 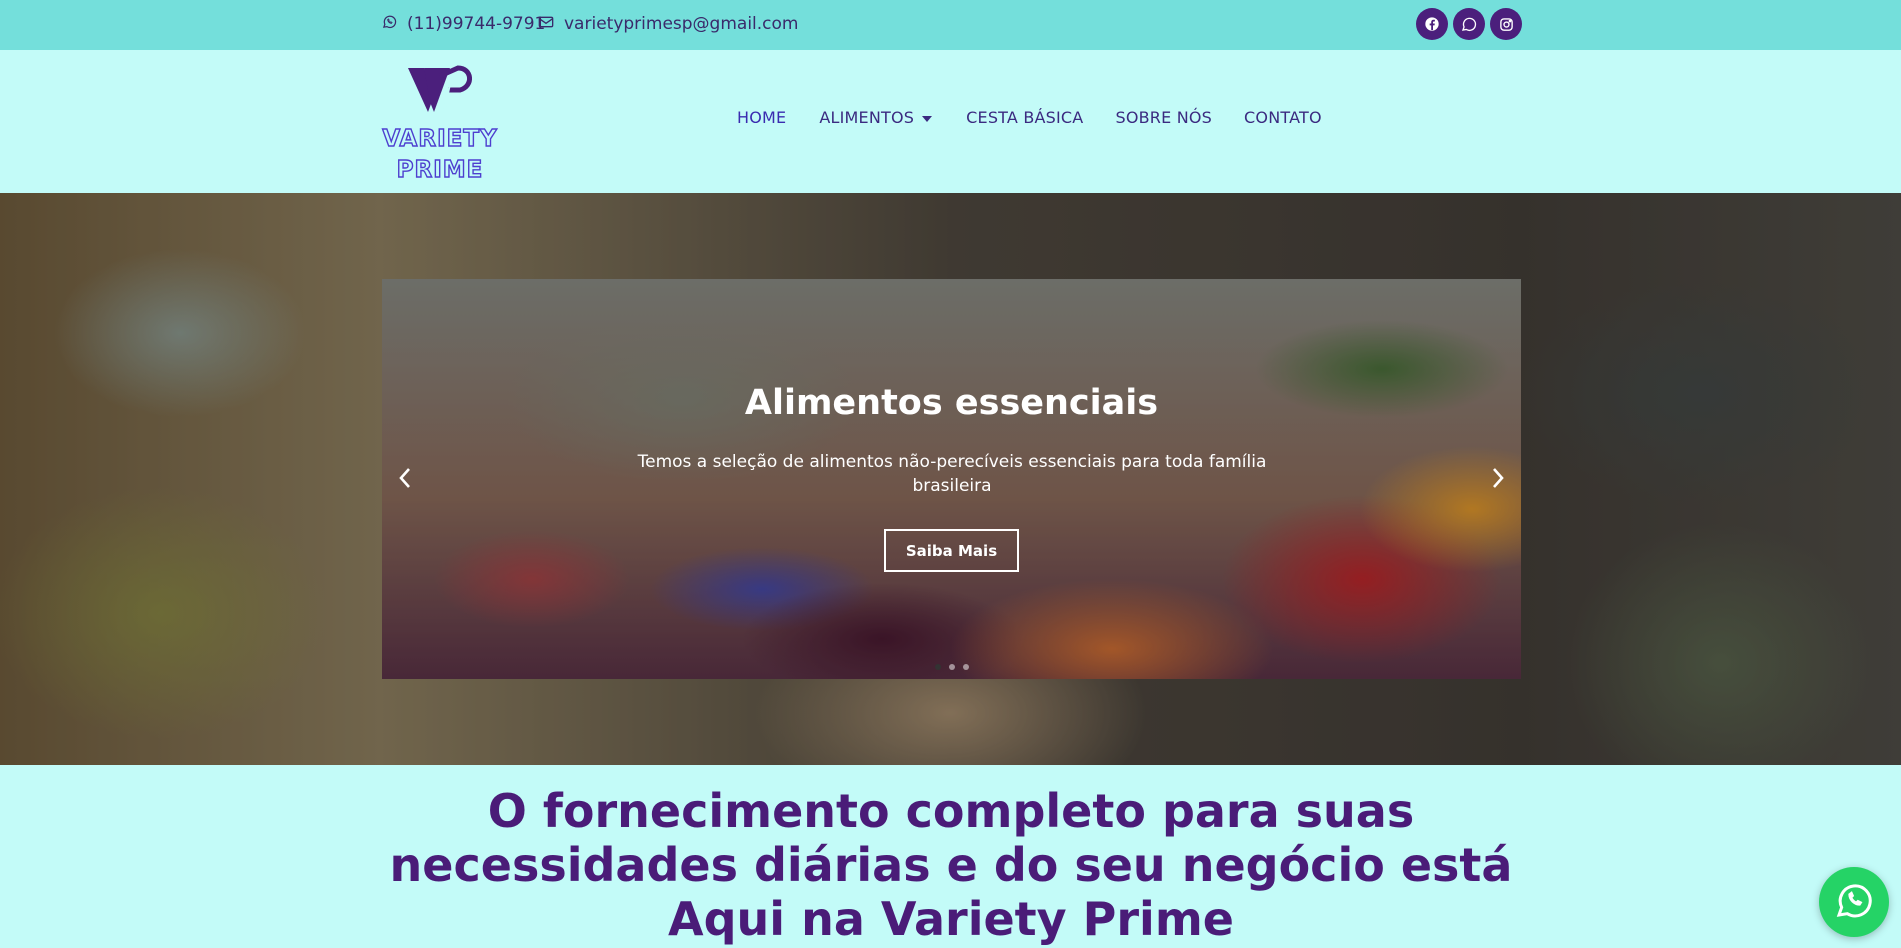 I want to click on nav-item-alimentos: ALIMENTOS, so click(x=876, y=117).